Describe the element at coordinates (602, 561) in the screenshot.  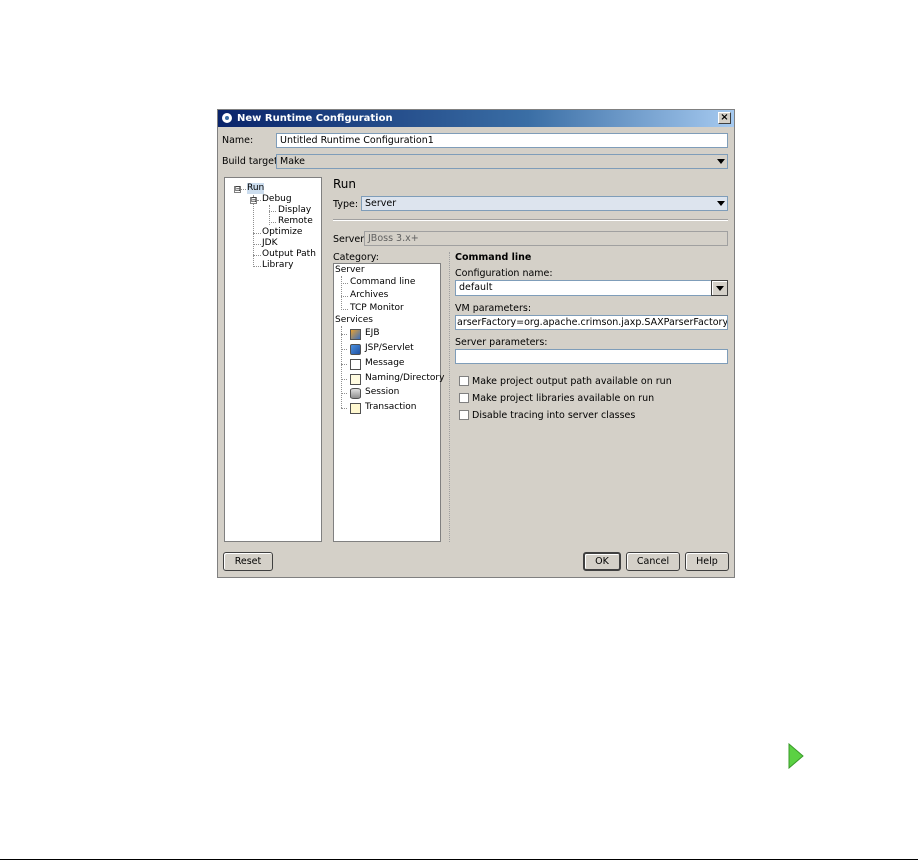
I see `ok-button: OK` at that location.